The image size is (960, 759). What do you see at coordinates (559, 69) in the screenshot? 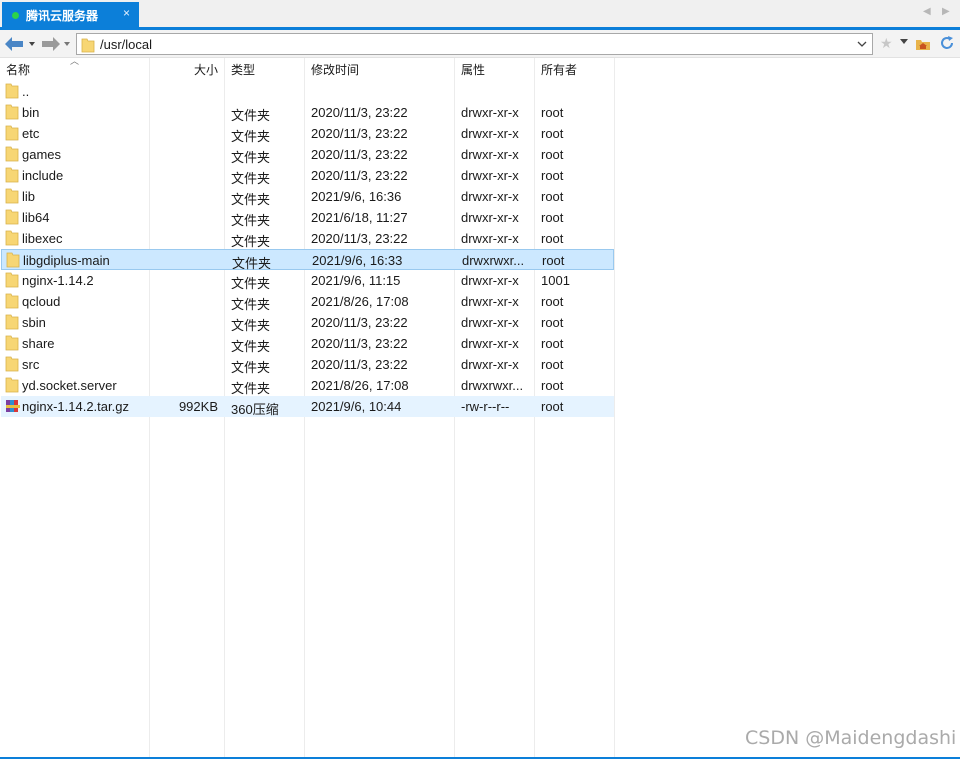
I see `column-header-owner: 所有者` at bounding box center [559, 69].